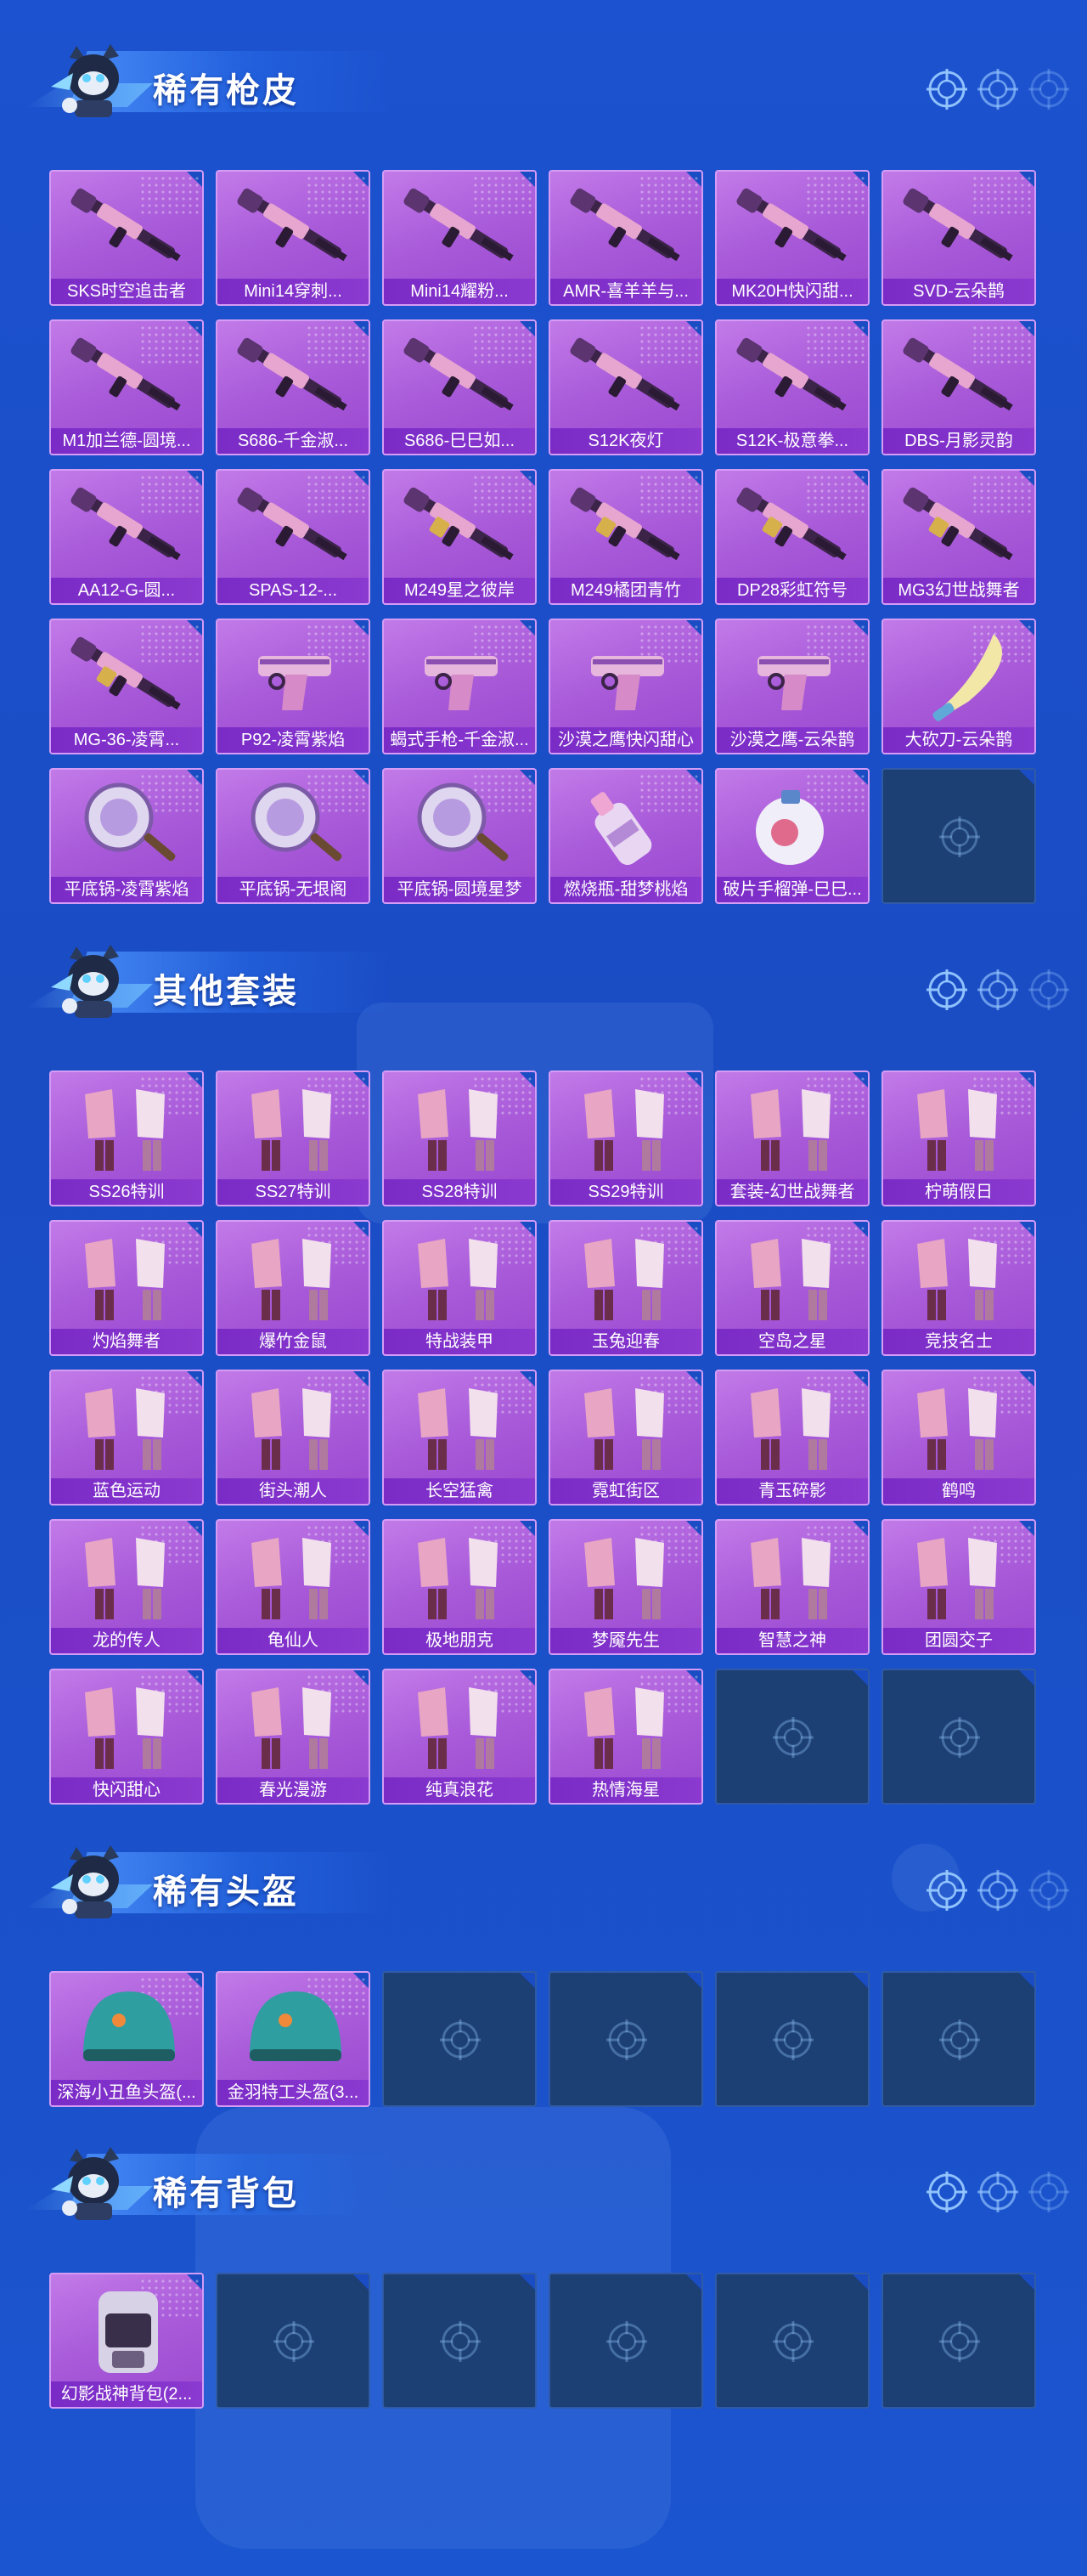 The height and width of the screenshot is (2576, 1087). I want to click on item-card: 大砍刀-云朵鹊, so click(958, 686).